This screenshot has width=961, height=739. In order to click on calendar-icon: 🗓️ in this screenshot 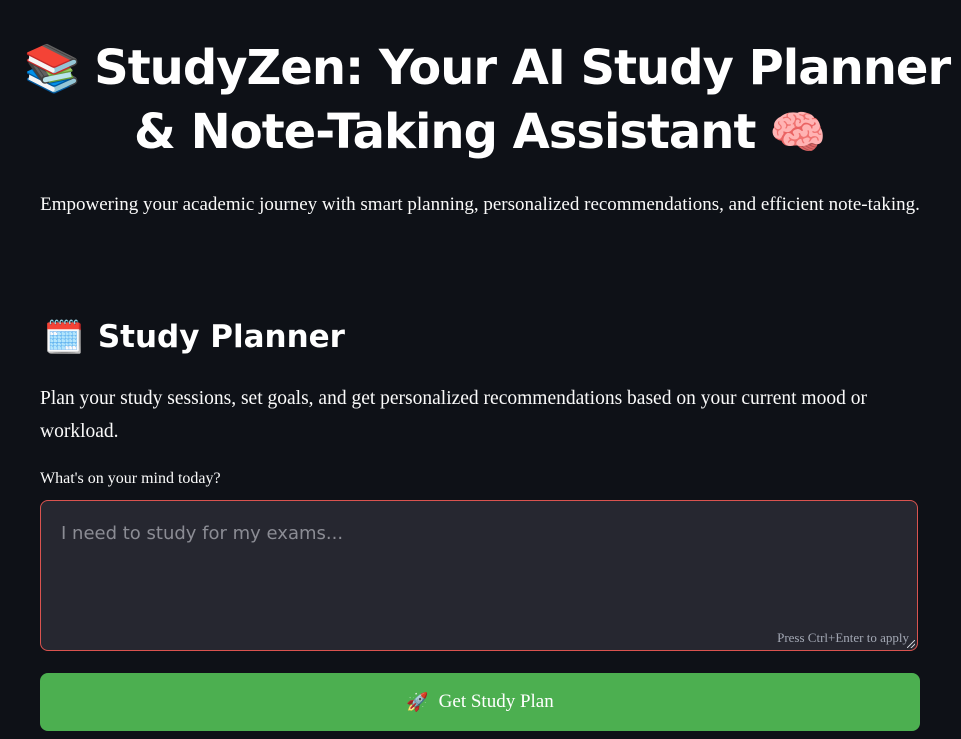, I will do `click(64, 337)`.